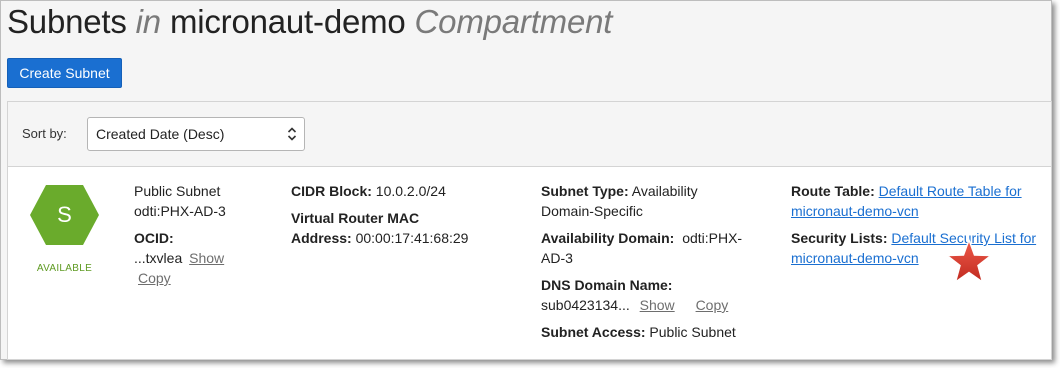  I want to click on ad-row: Availability Domain: odti:PHX-, so click(641, 238).